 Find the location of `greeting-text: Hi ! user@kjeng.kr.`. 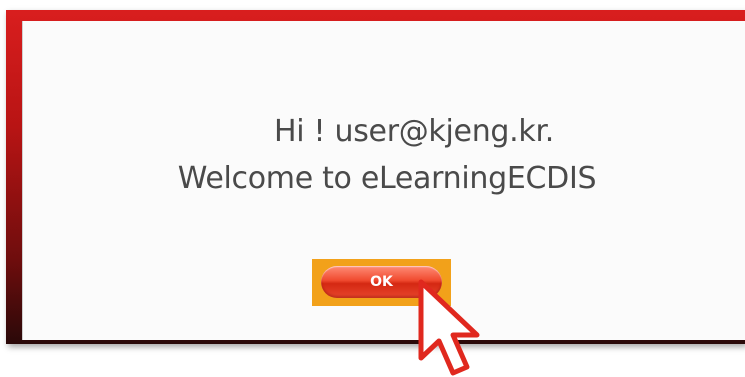

greeting-text: Hi ! user@kjeng.kr. is located at coordinates (414, 131).